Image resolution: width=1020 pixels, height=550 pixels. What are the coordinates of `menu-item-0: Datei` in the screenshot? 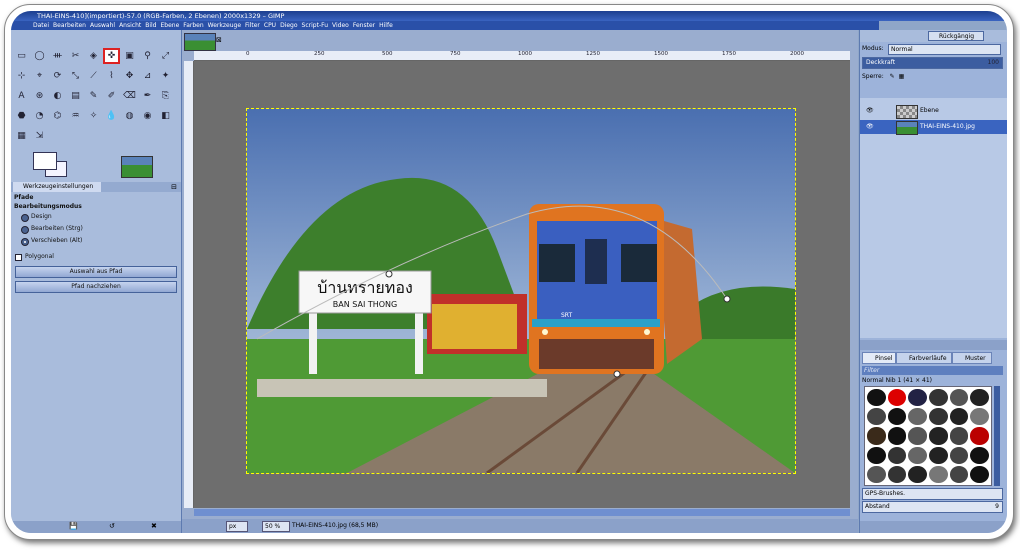 It's located at (41, 25).